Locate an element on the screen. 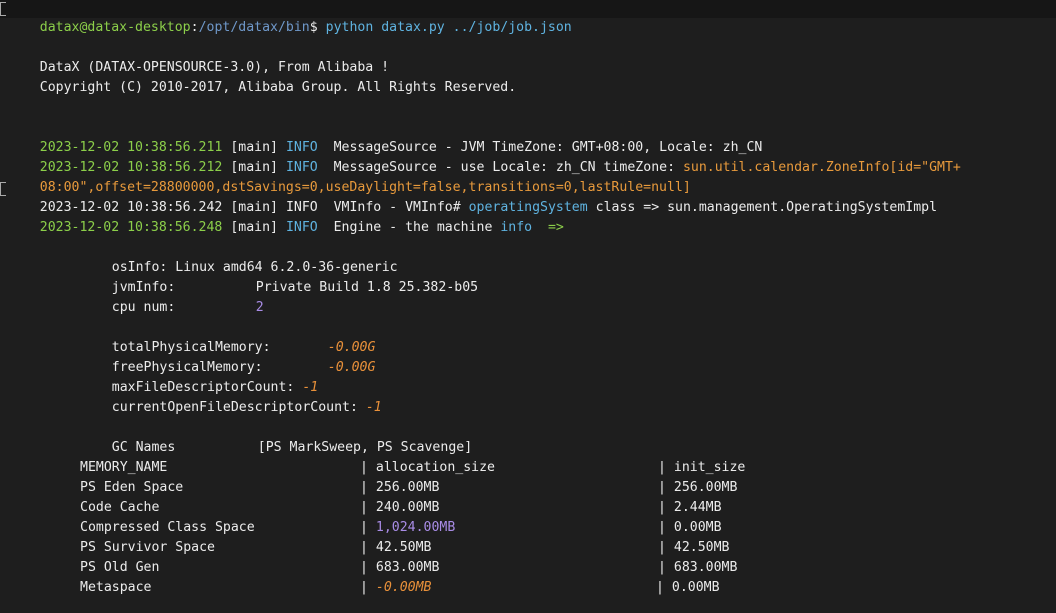  memory-col-header: allocation_size is located at coordinates (435, 467).